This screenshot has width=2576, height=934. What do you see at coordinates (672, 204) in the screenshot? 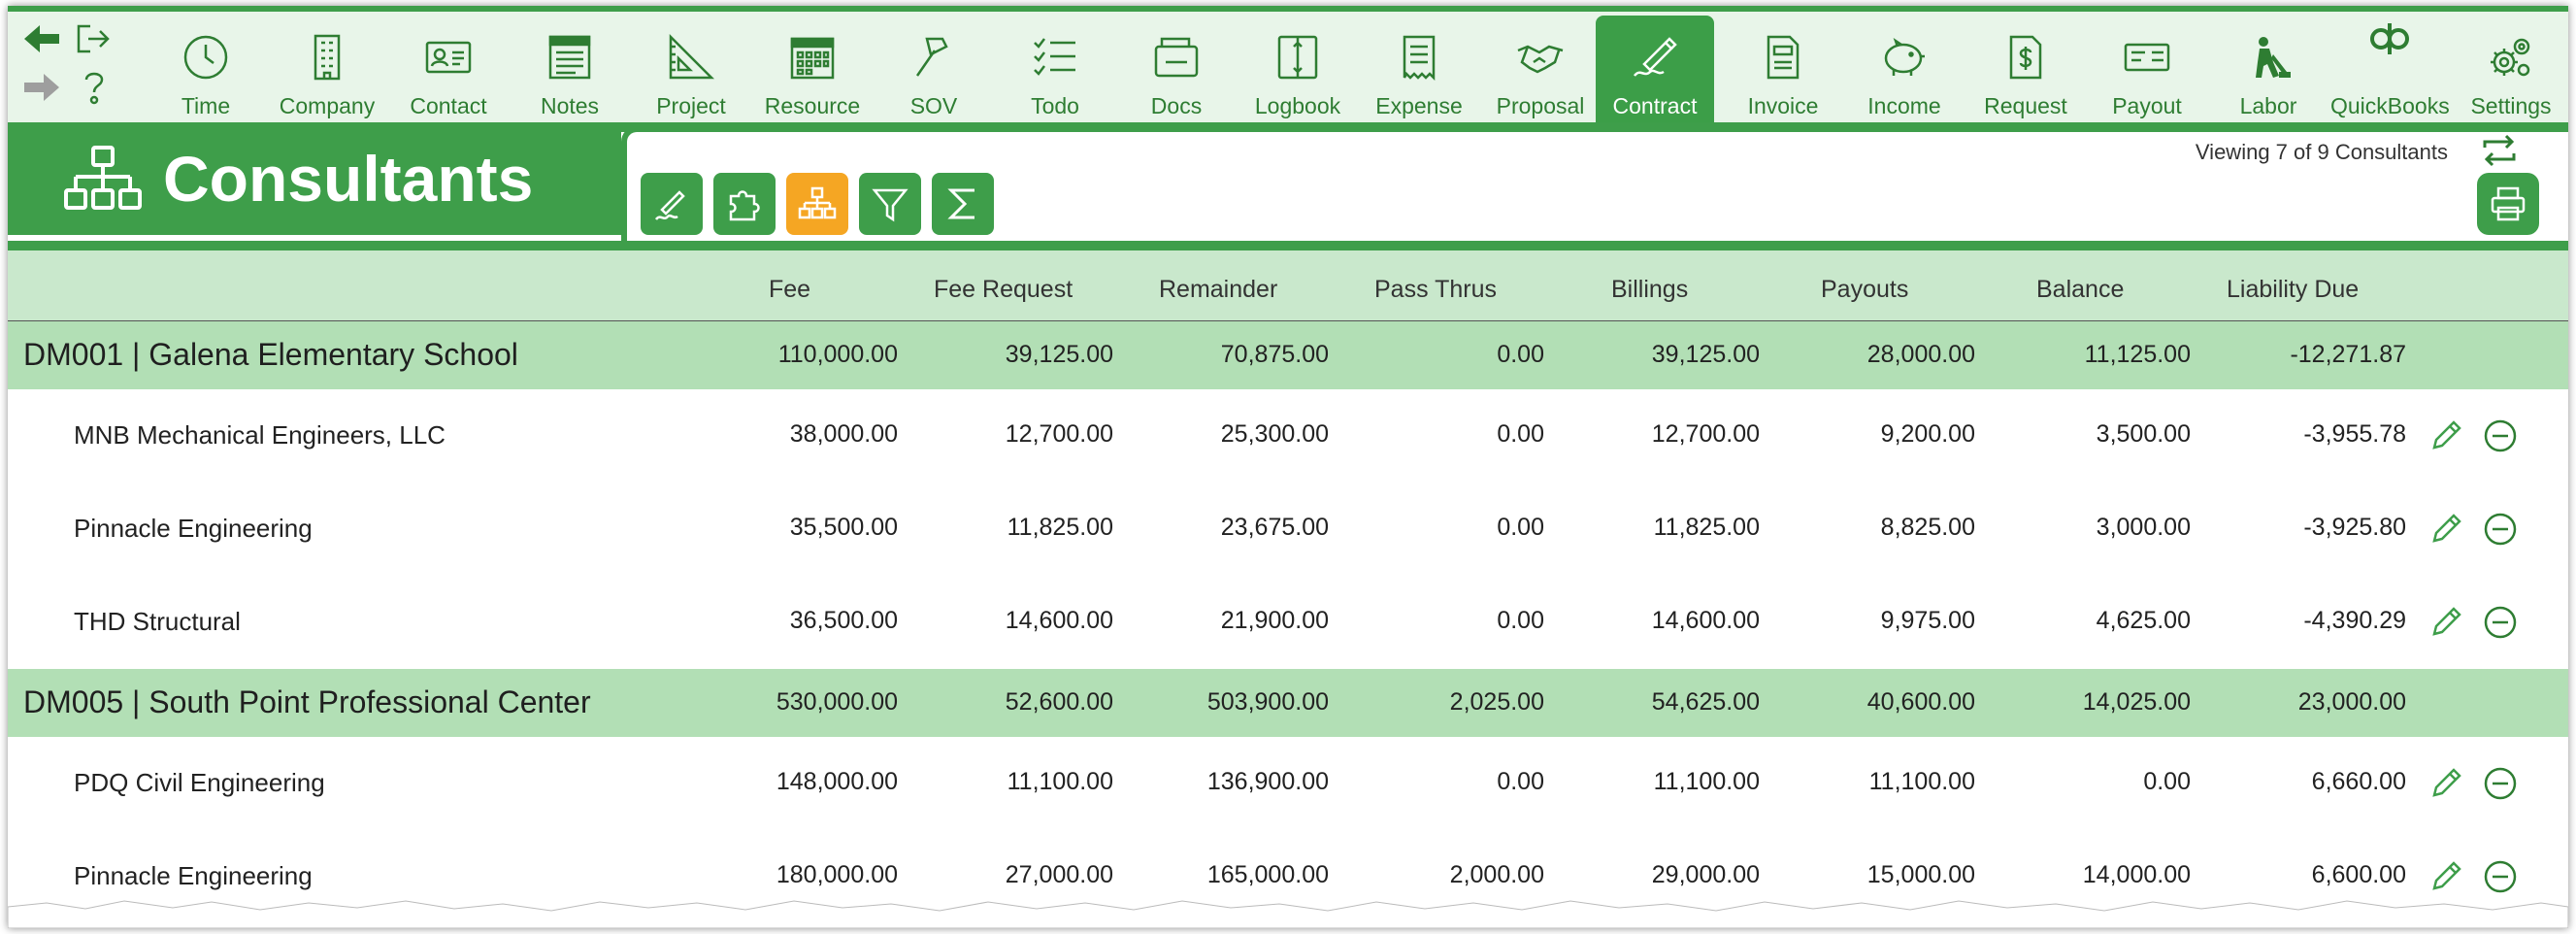
I see `edit-button` at bounding box center [672, 204].